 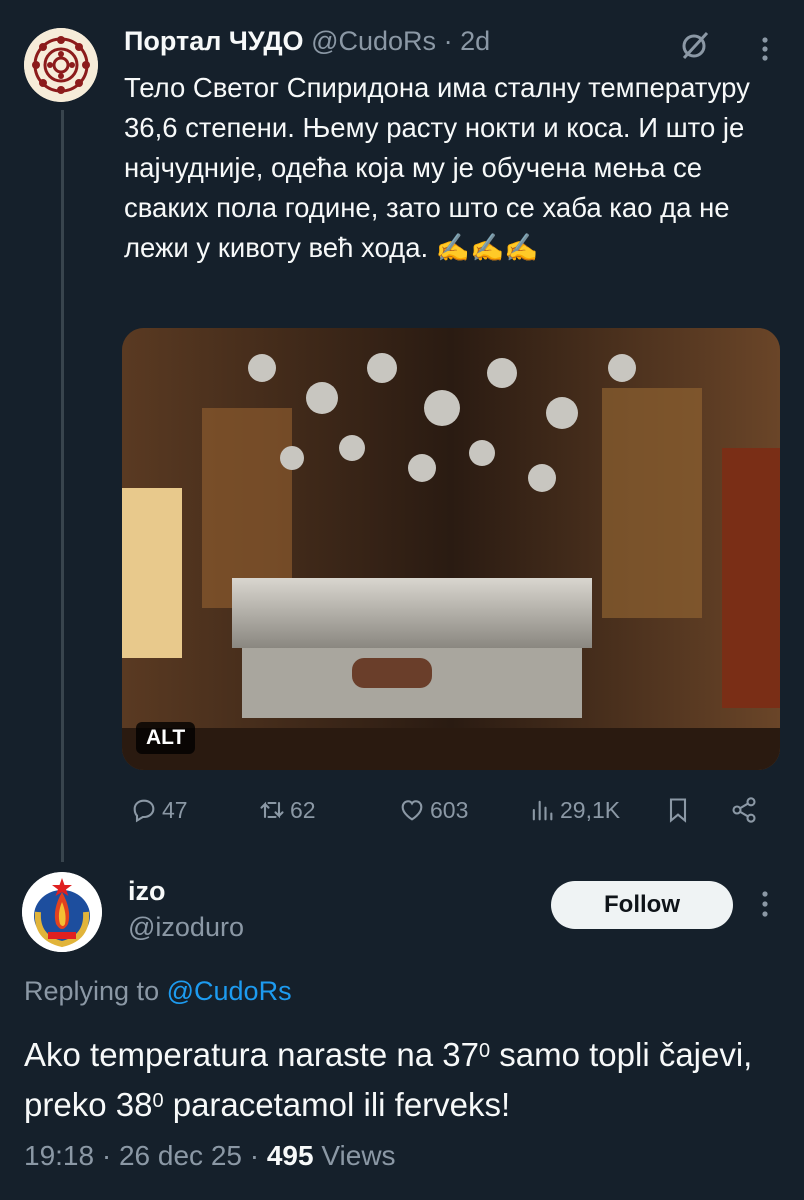 I want to click on reply-views-label: Views, so click(x=358, y=1155).